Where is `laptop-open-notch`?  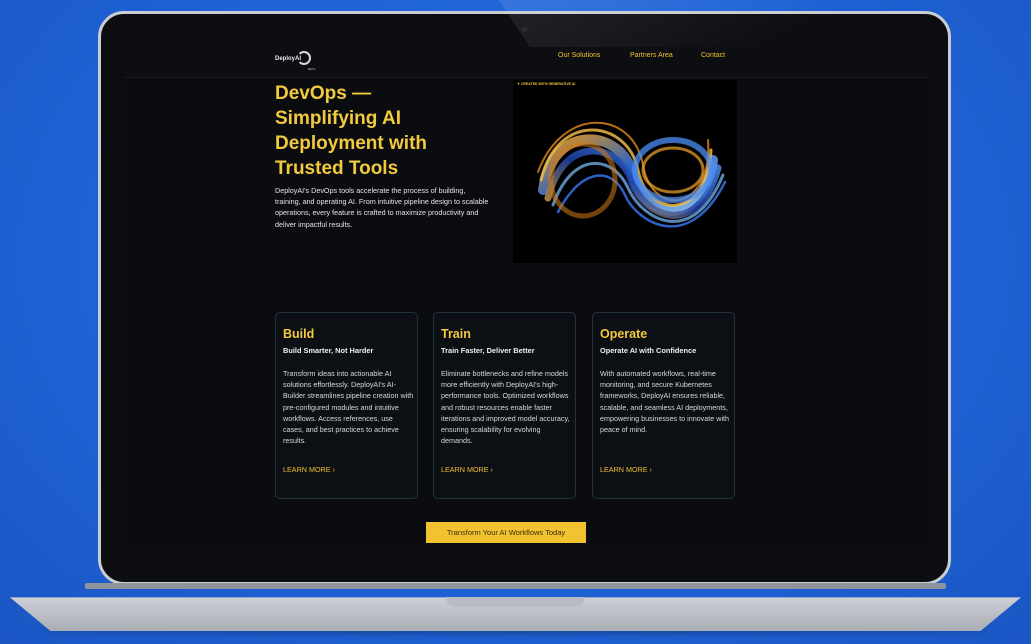 laptop-open-notch is located at coordinates (515, 602).